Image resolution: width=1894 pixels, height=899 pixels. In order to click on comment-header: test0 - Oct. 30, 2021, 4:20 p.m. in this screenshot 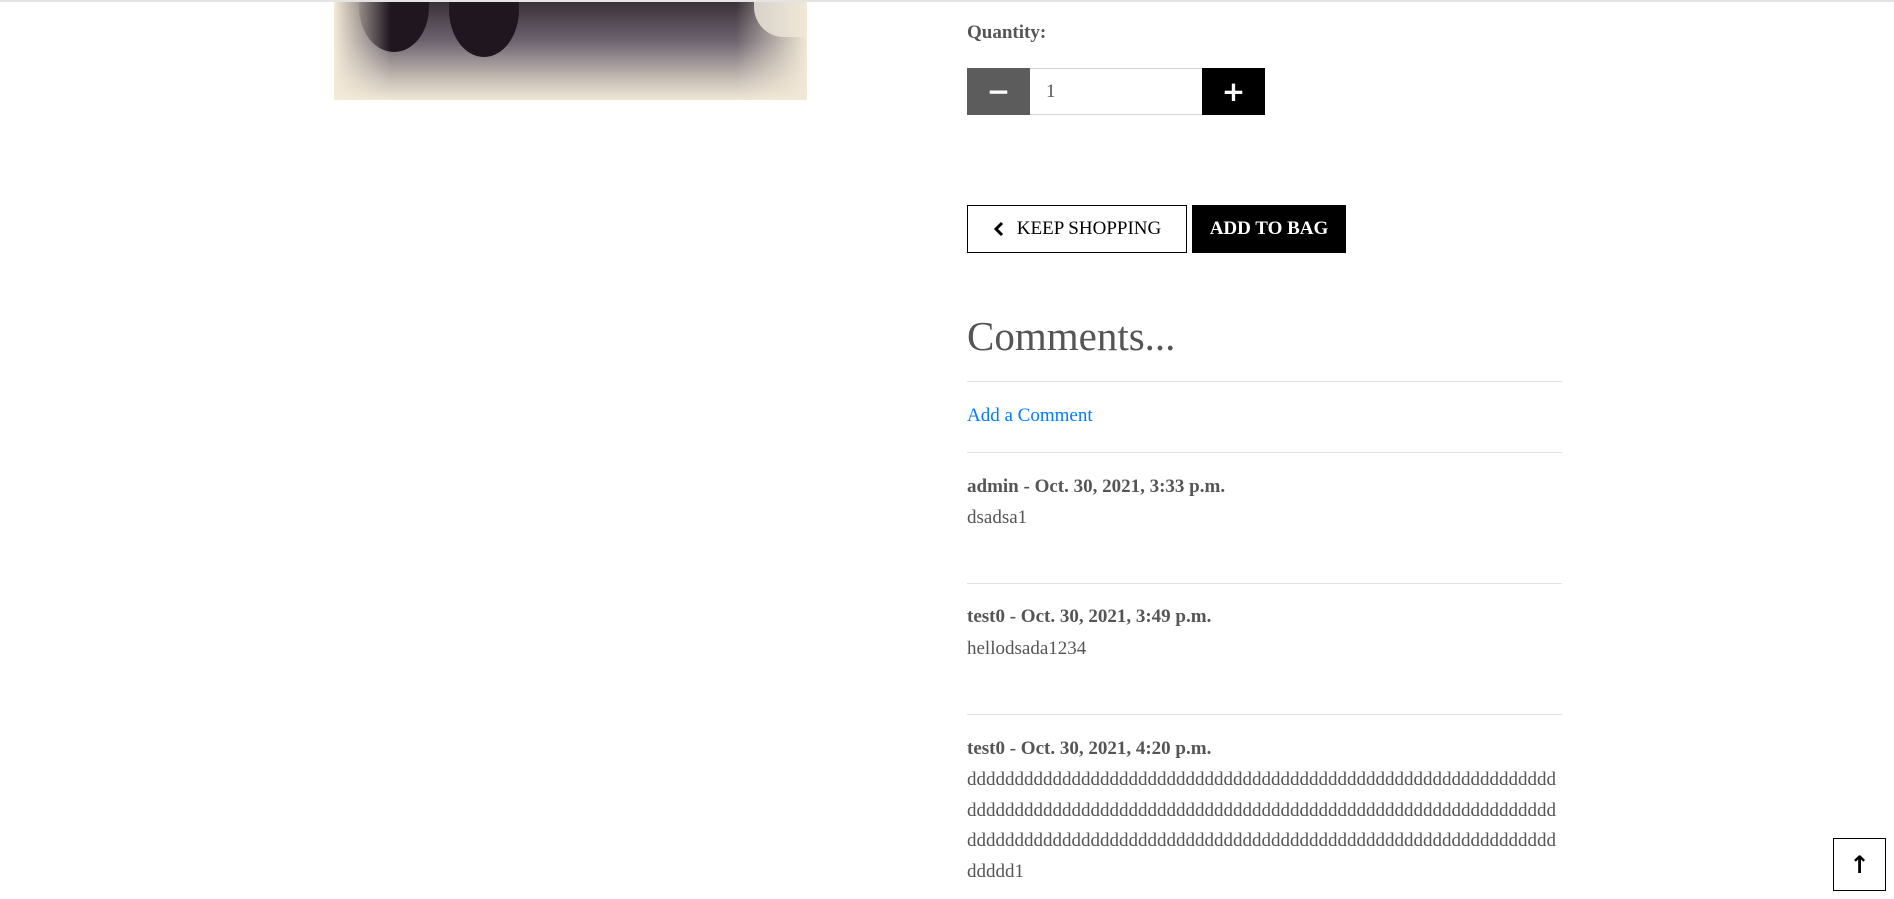, I will do `click(1089, 748)`.